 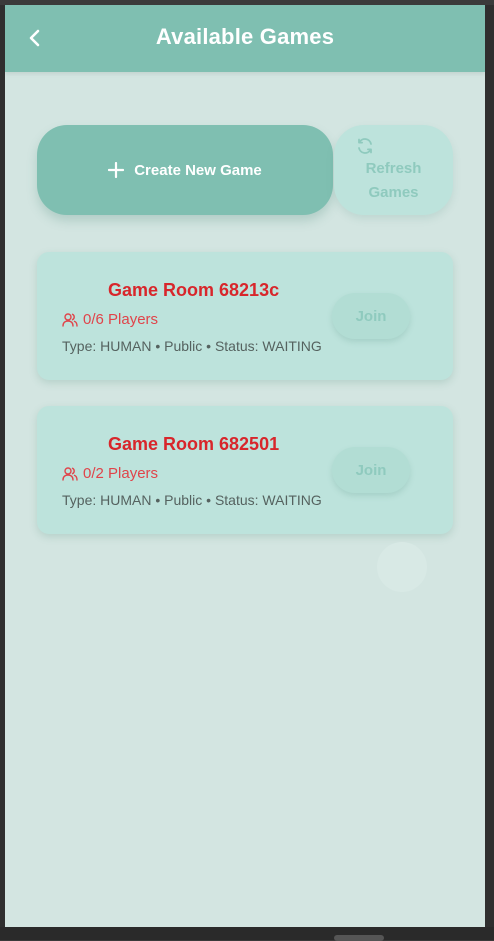 I want to click on game-title: Game Room 68213c, so click(x=194, y=290).